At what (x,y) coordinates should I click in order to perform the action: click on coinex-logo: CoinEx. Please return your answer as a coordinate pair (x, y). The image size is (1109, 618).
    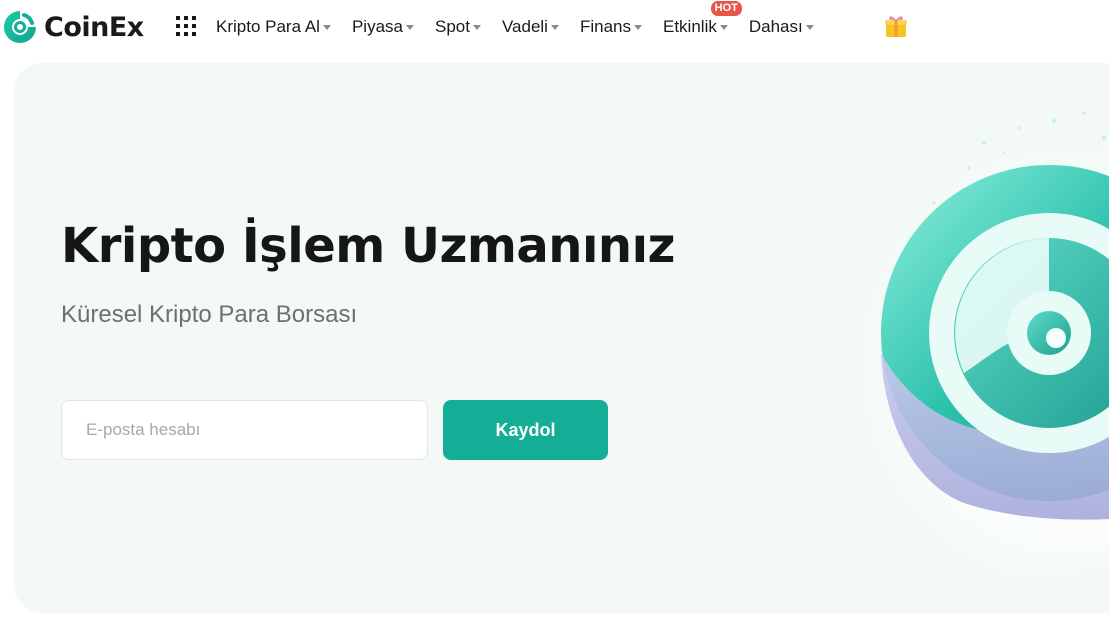
    Looking at the image, I should click on (73, 27).